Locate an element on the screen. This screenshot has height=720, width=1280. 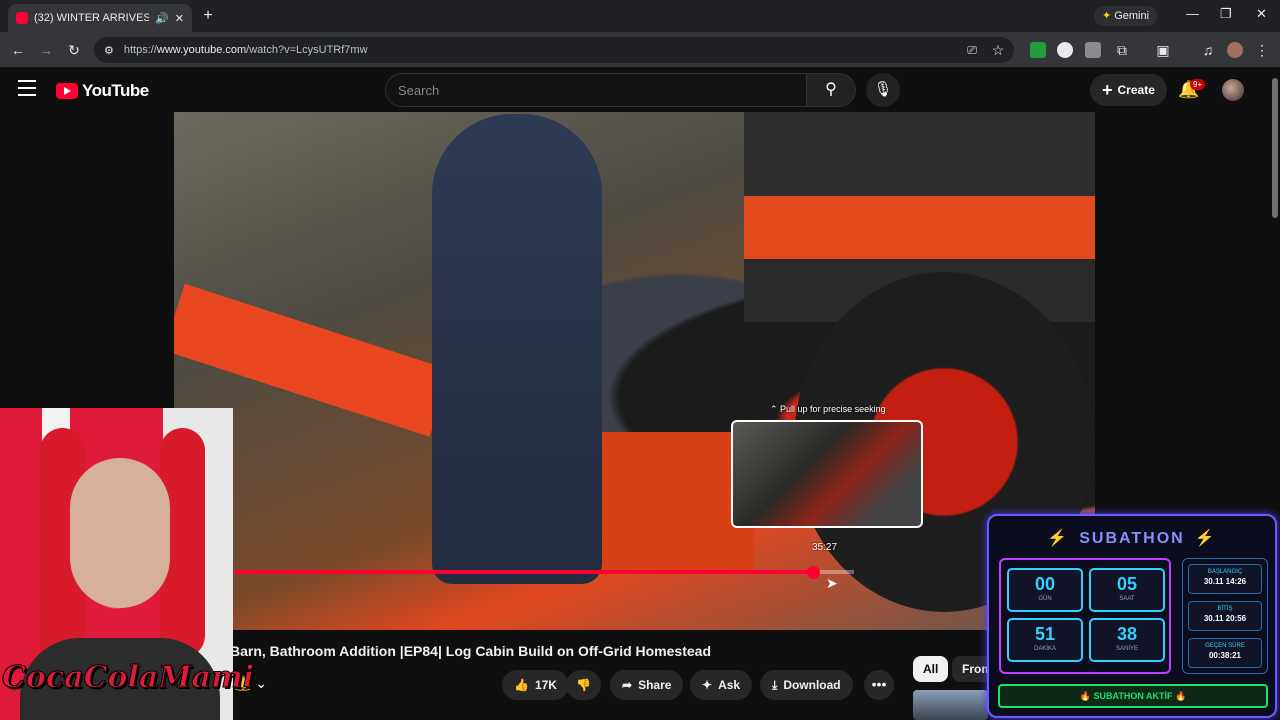
timer-hours: 05 SAAT is located at coordinates (1127, 590).